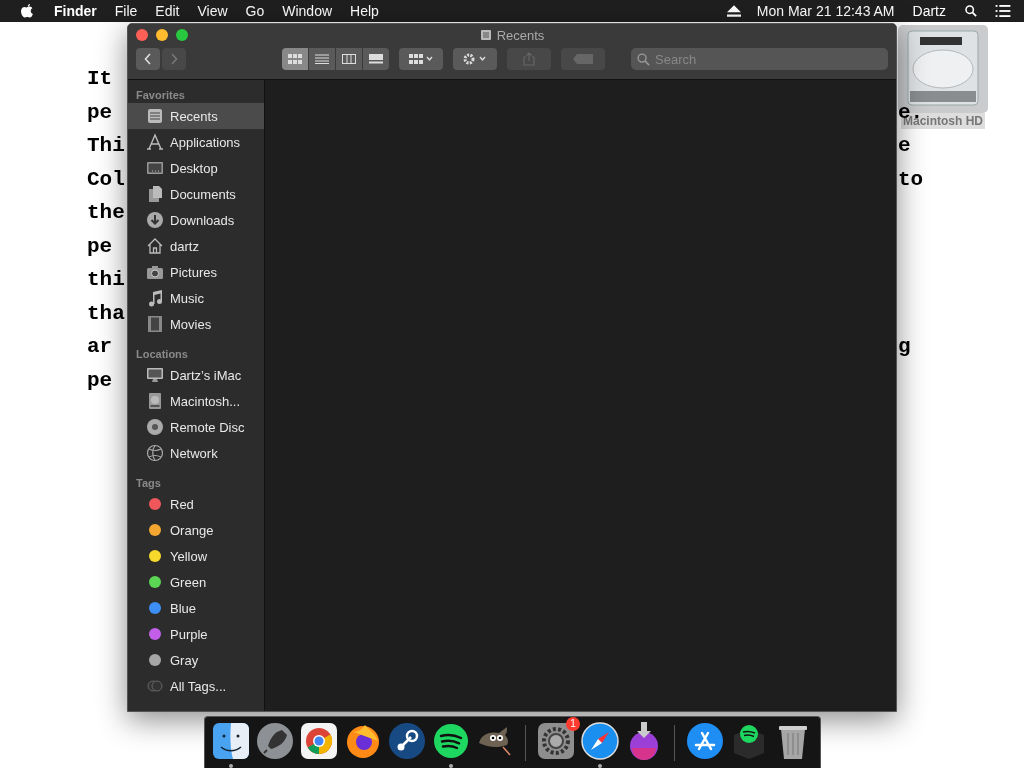  What do you see at coordinates (904, 347) in the screenshot?
I see `desktop-text: g` at bounding box center [904, 347].